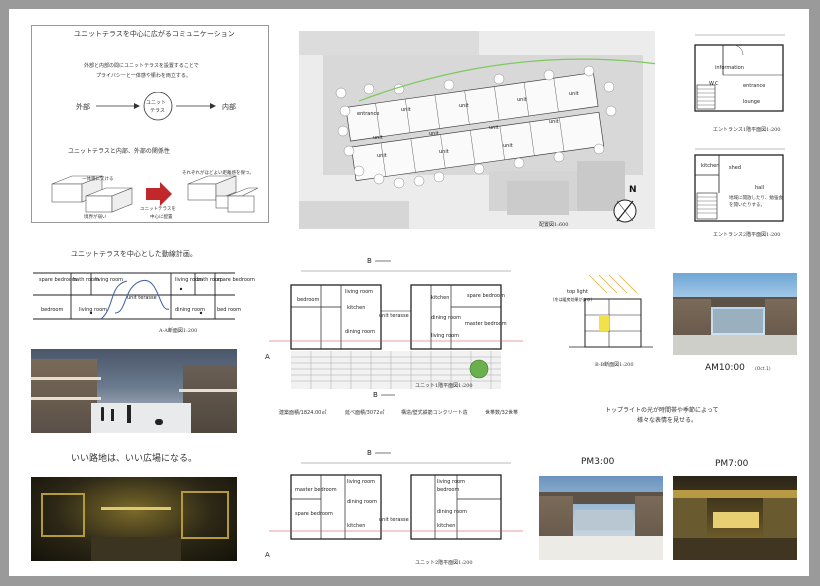 Image resolution: width=820 pixels, height=586 pixels. Describe the element at coordinates (633, 190) in the screenshot. I see `north-label: N` at that location.